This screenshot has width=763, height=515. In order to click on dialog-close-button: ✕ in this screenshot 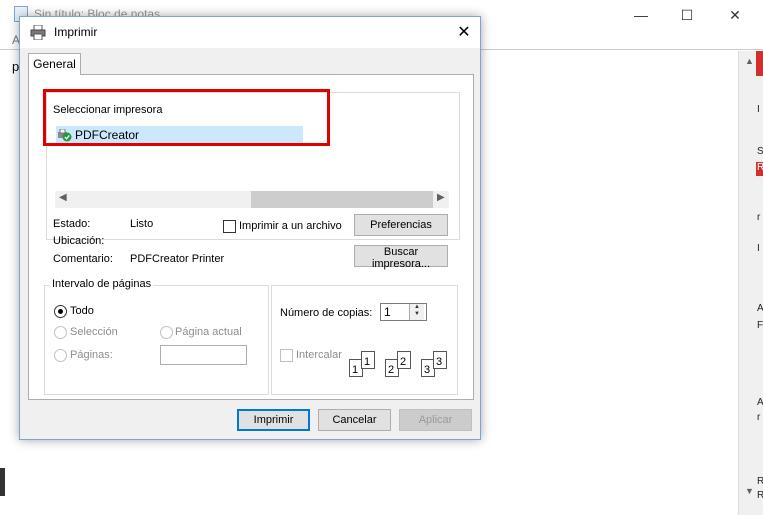, I will do `click(464, 33)`.